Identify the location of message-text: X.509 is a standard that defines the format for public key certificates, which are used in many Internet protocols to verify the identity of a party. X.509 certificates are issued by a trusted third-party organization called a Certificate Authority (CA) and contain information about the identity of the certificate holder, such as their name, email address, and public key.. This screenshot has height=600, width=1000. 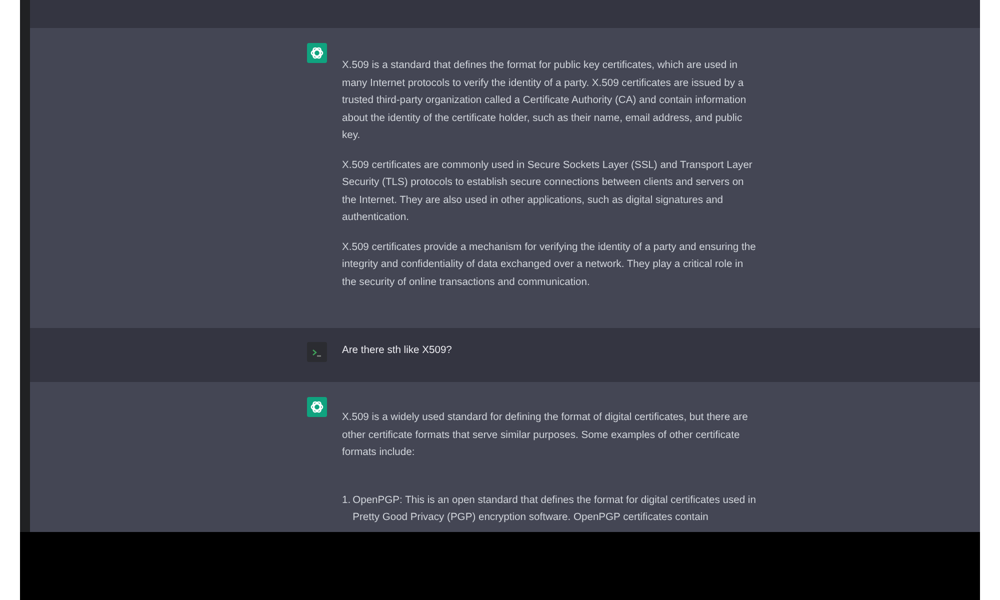
(545, 101).